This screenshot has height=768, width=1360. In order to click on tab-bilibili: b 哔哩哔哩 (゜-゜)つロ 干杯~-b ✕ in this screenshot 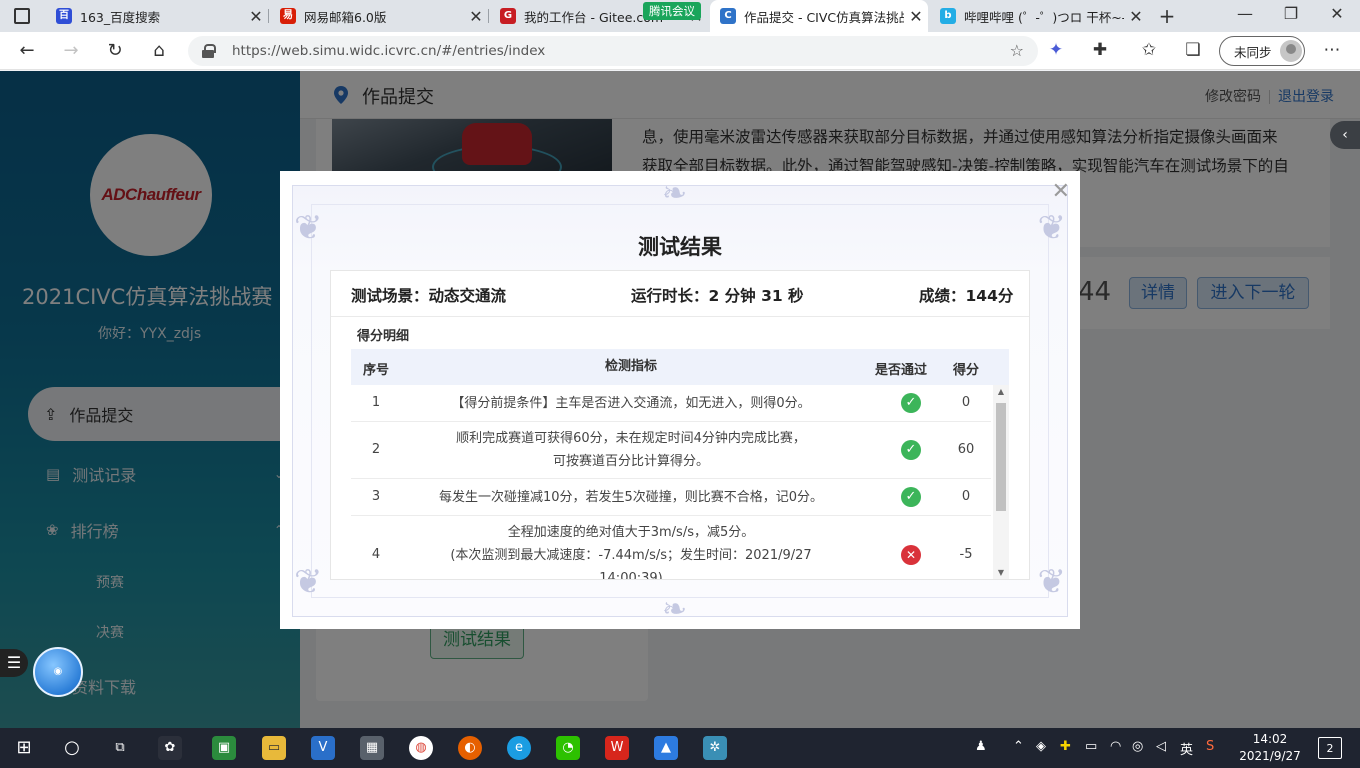, I will do `click(1039, 16)`.